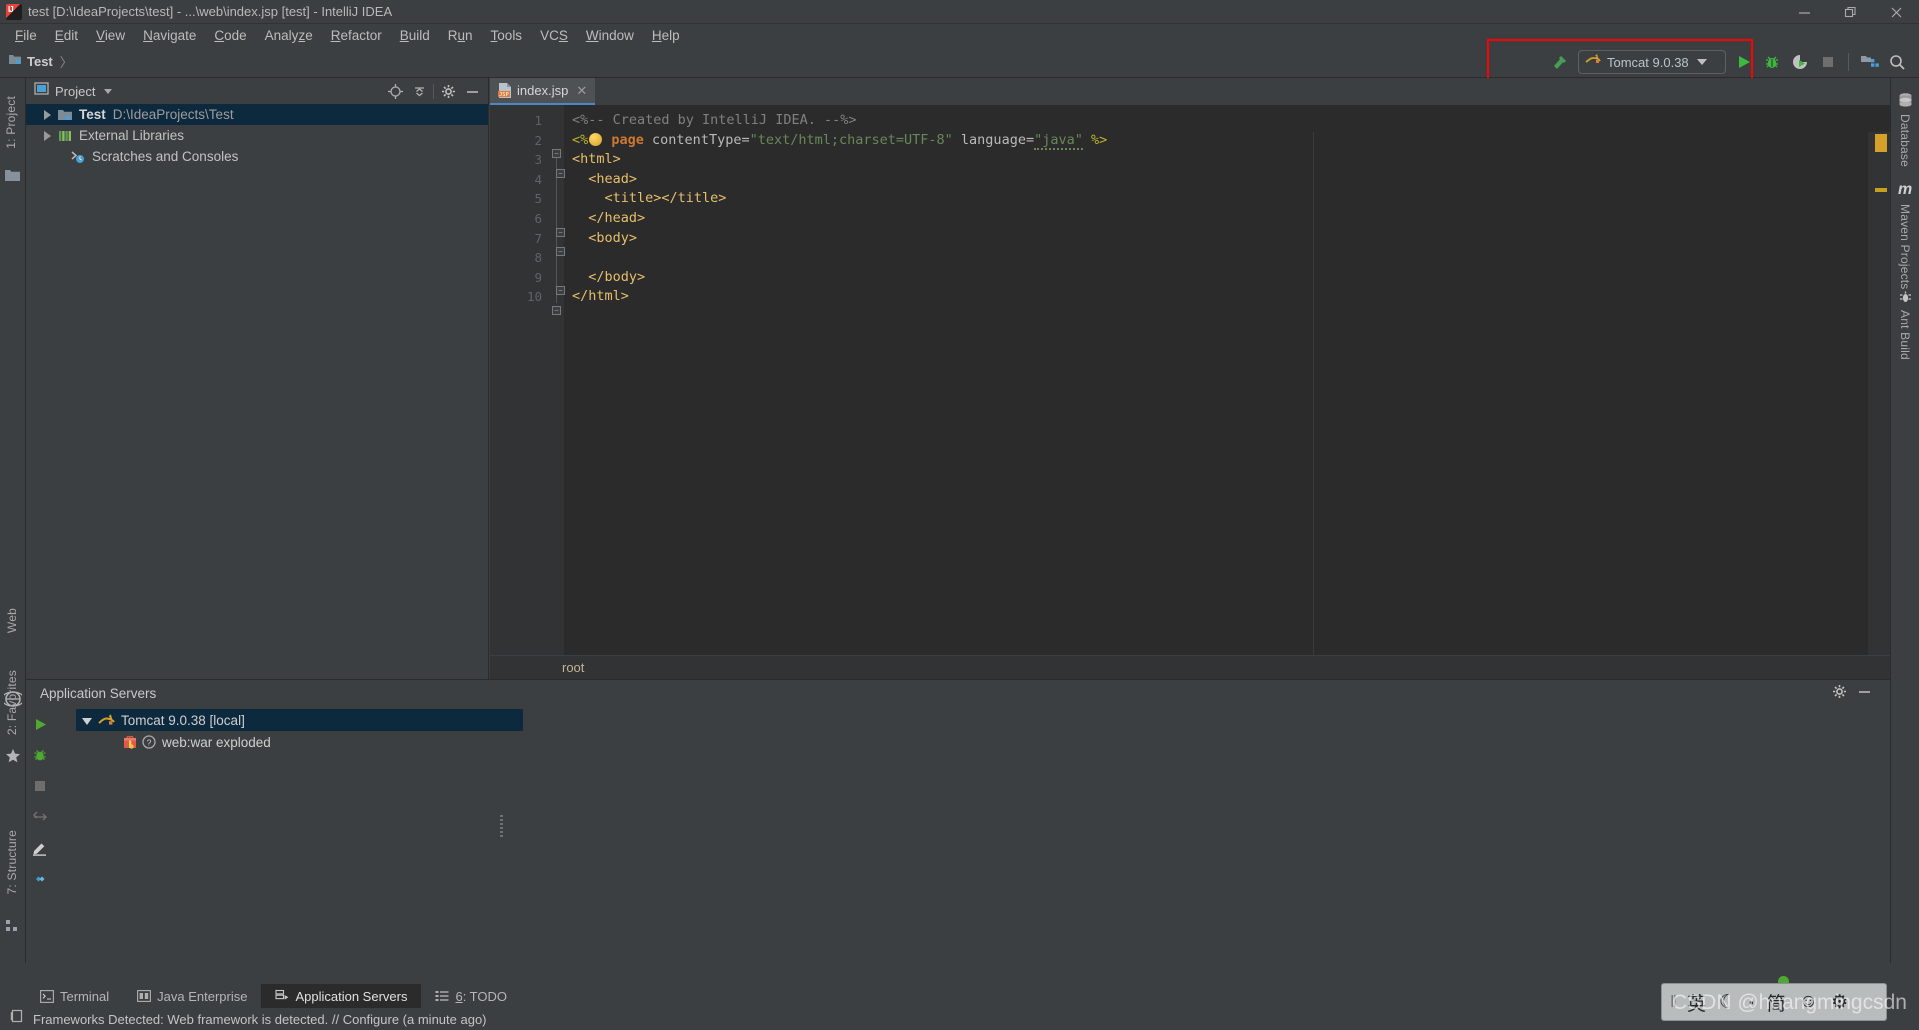  I want to click on fold-marker-html: −, so click(556, 153).